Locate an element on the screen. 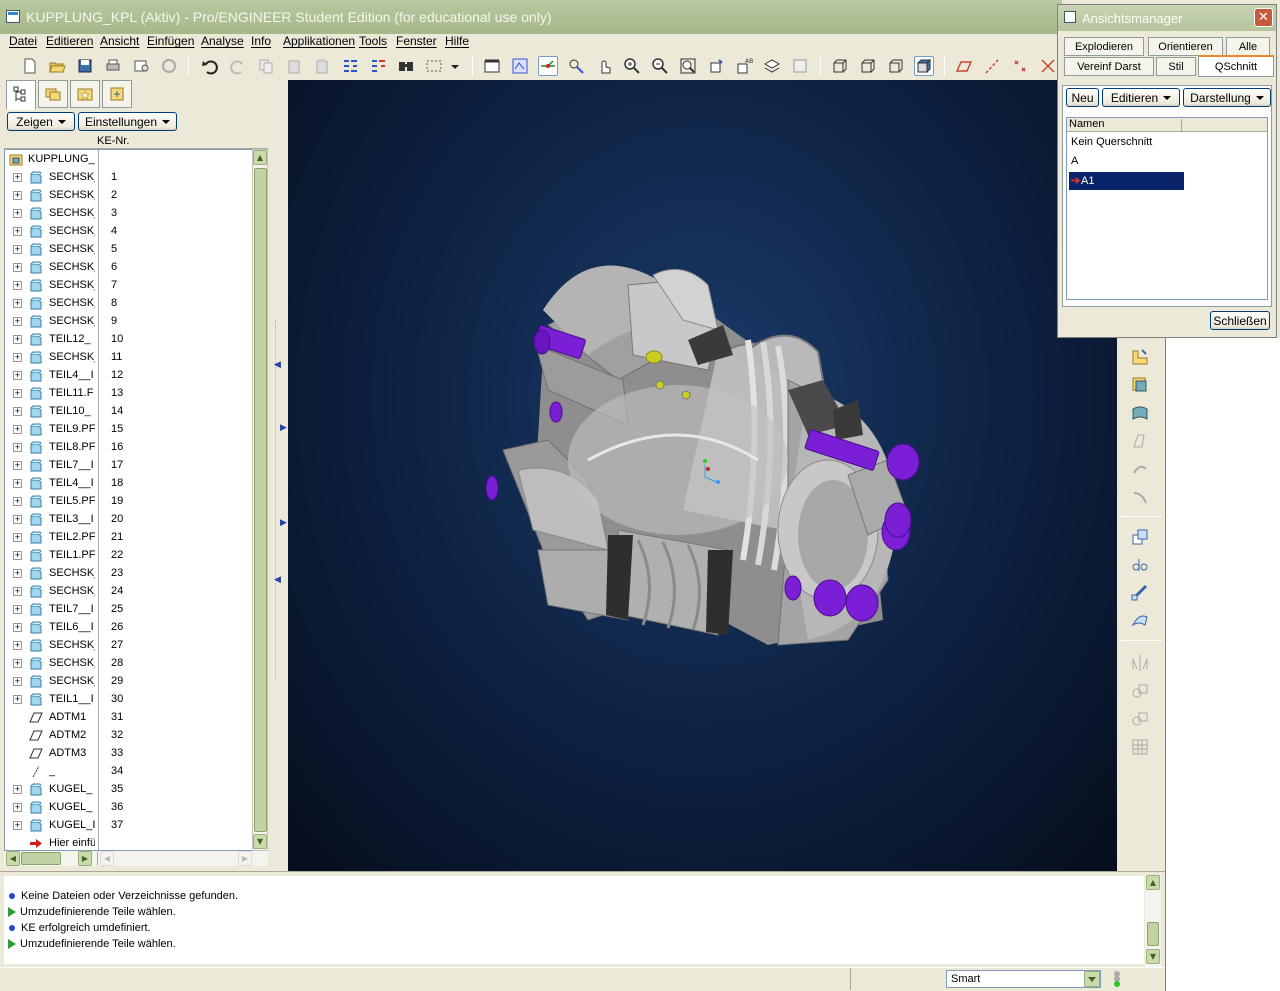  blend-icon is located at coordinates (1140, 441).